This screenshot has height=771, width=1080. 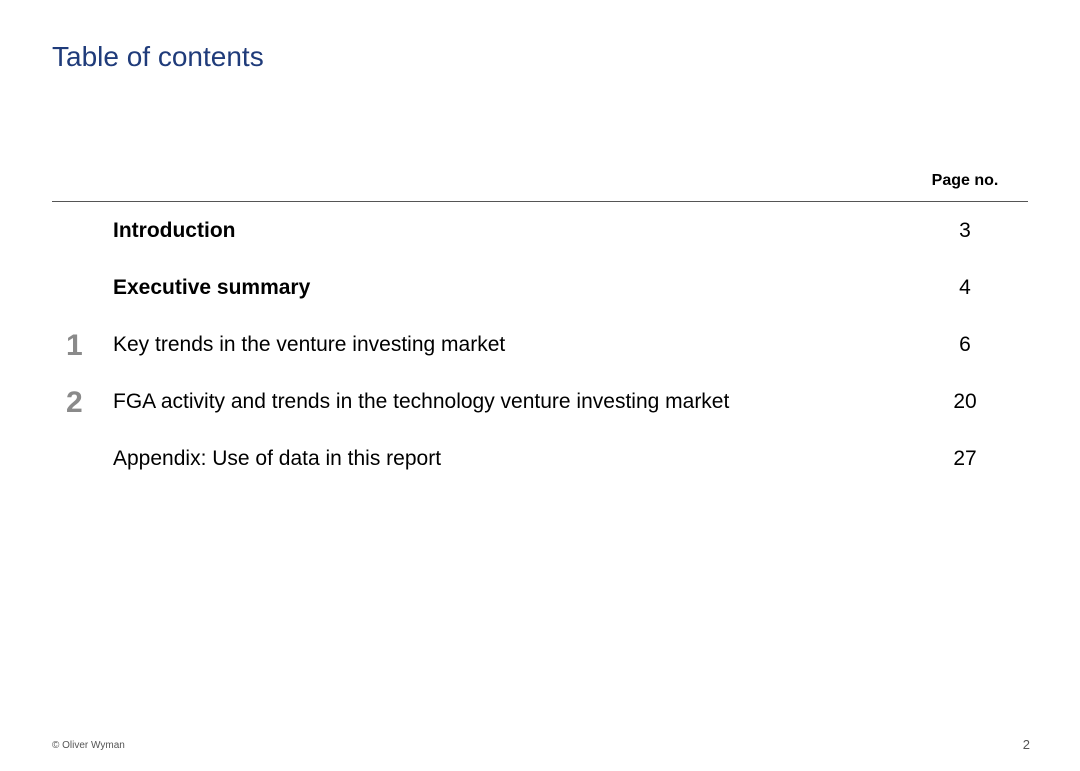 I want to click on toc-item-label: Introduction, so click(x=174, y=230).